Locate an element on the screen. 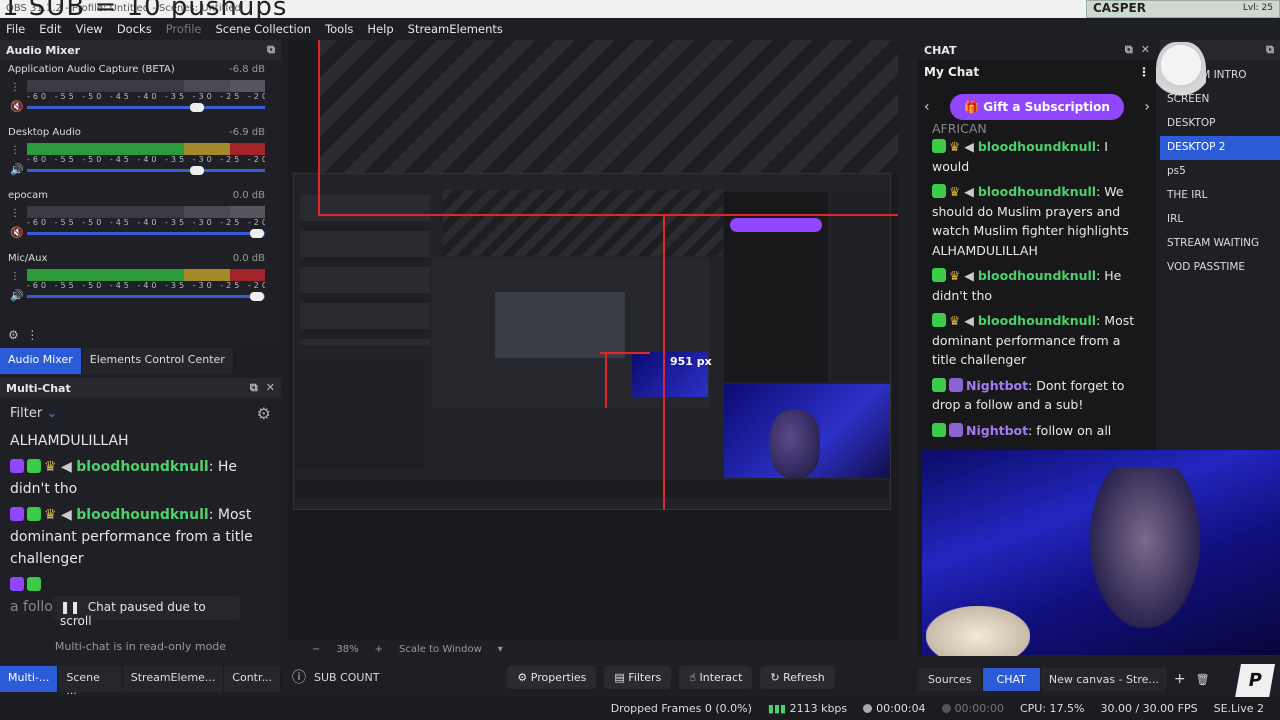 The width and height of the screenshot is (1280, 720). scene-item: STREAM WAITING is located at coordinates (1220, 244).